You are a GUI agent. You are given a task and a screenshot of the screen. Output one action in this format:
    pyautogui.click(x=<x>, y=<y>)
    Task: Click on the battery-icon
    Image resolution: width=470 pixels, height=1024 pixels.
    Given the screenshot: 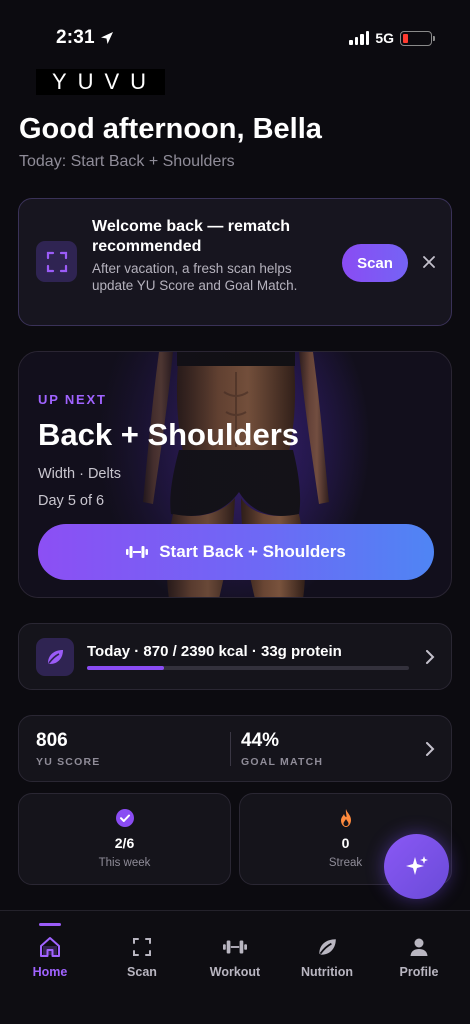 What is the action you would take?
    pyautogui.click(x=417, y=38)
    